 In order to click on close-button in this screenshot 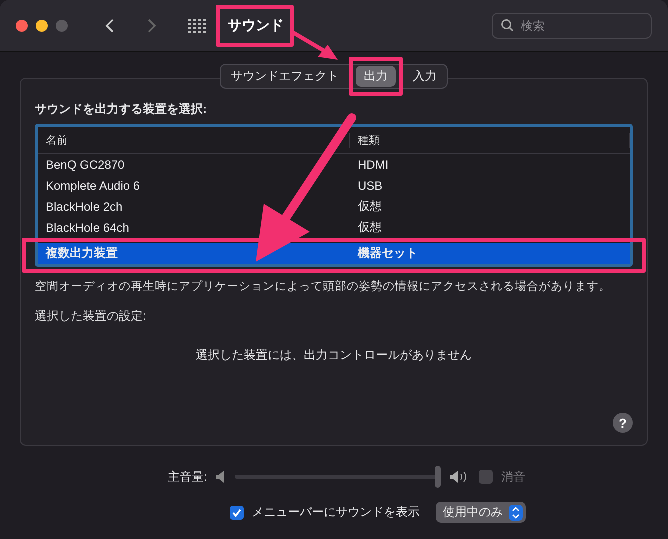, I will do `click(22, 26)`.